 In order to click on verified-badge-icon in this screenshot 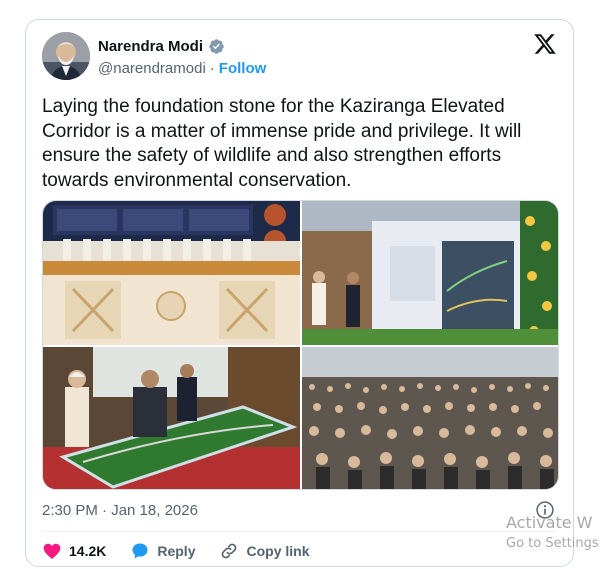, I will do `click(216, 46)`.